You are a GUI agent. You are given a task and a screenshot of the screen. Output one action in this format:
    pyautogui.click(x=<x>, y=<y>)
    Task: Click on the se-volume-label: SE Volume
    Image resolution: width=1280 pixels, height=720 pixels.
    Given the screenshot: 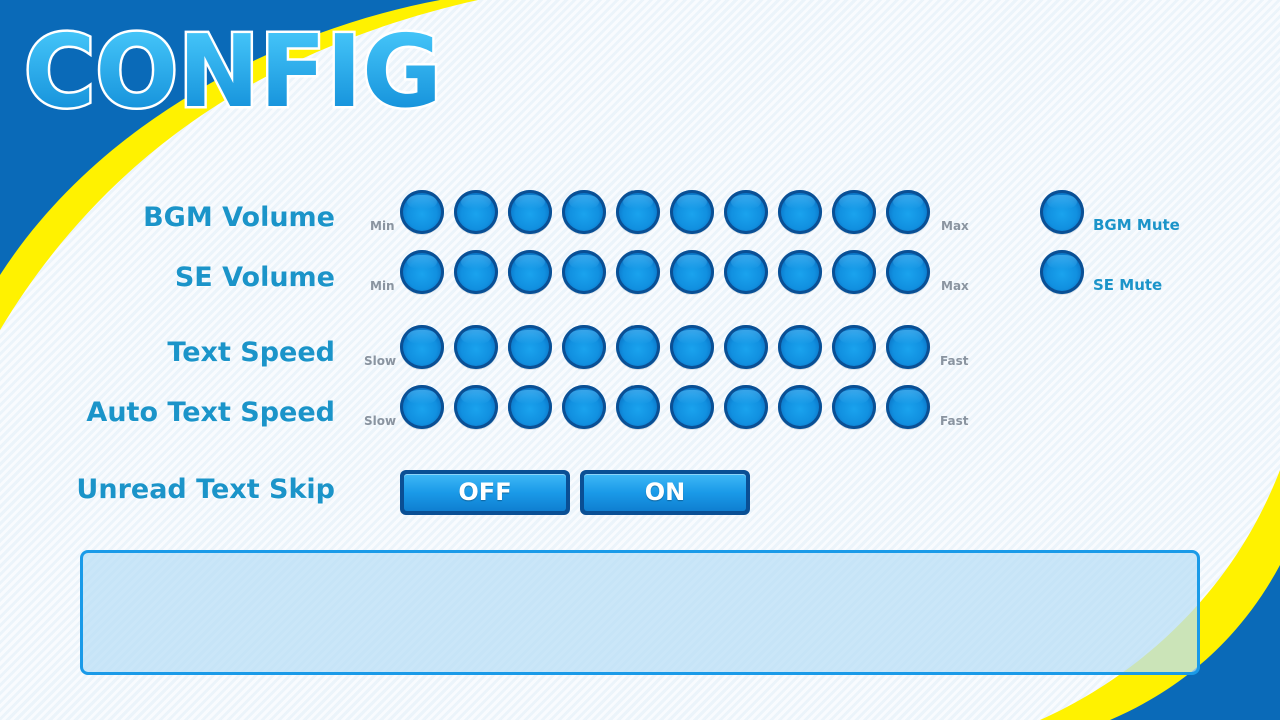 What is the action you would take?
    pyautogui.click(x=254, y=277)
    